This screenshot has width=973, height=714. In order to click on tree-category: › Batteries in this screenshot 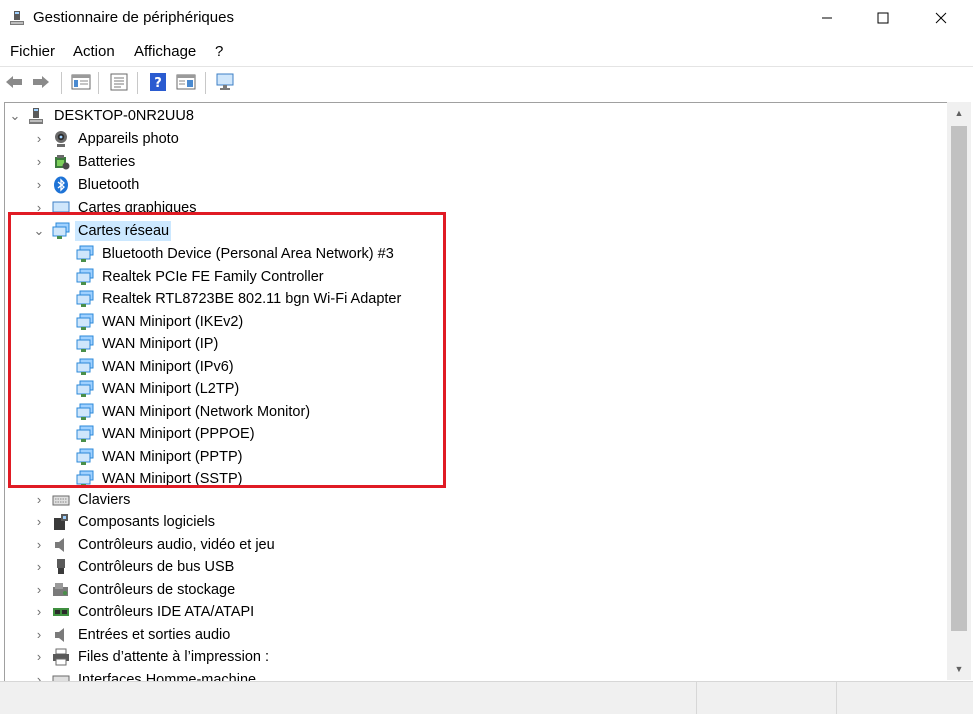, I will do `click(475, 162)`.